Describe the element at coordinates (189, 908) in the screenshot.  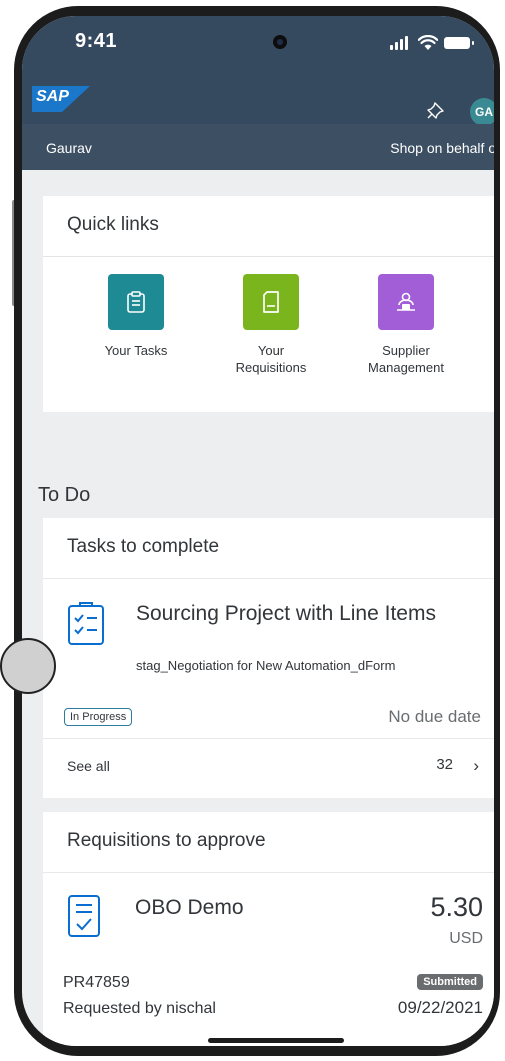
I see `requisition-name-link: OBO Demo` at that location.